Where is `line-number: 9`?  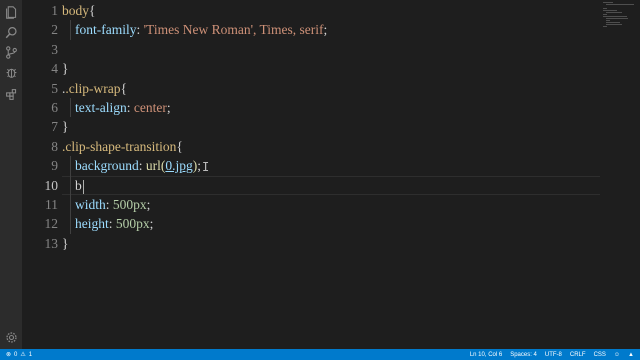 line-number: 9 is located at coordinates (54, 166).